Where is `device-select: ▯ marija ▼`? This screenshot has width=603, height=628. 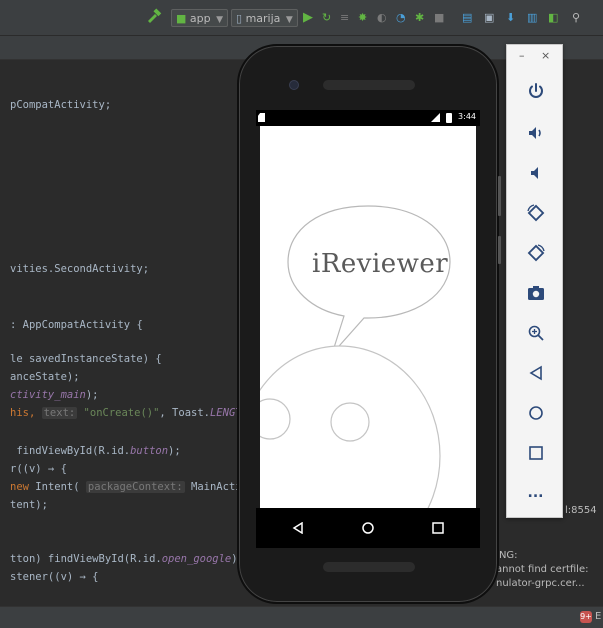
device-select: ▯ marija ▼ is located at coordinates (264, 18).